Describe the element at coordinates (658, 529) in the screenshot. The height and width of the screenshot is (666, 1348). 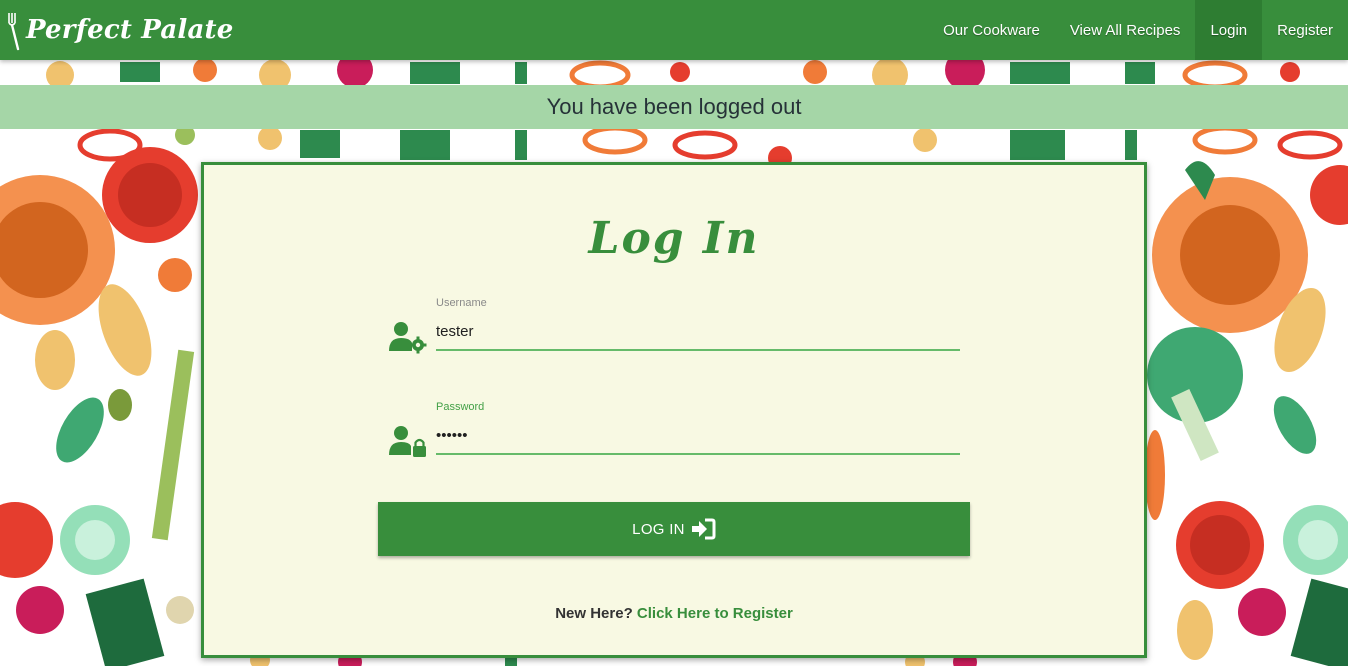
I see `login-button-label: LOG IN` at that location.